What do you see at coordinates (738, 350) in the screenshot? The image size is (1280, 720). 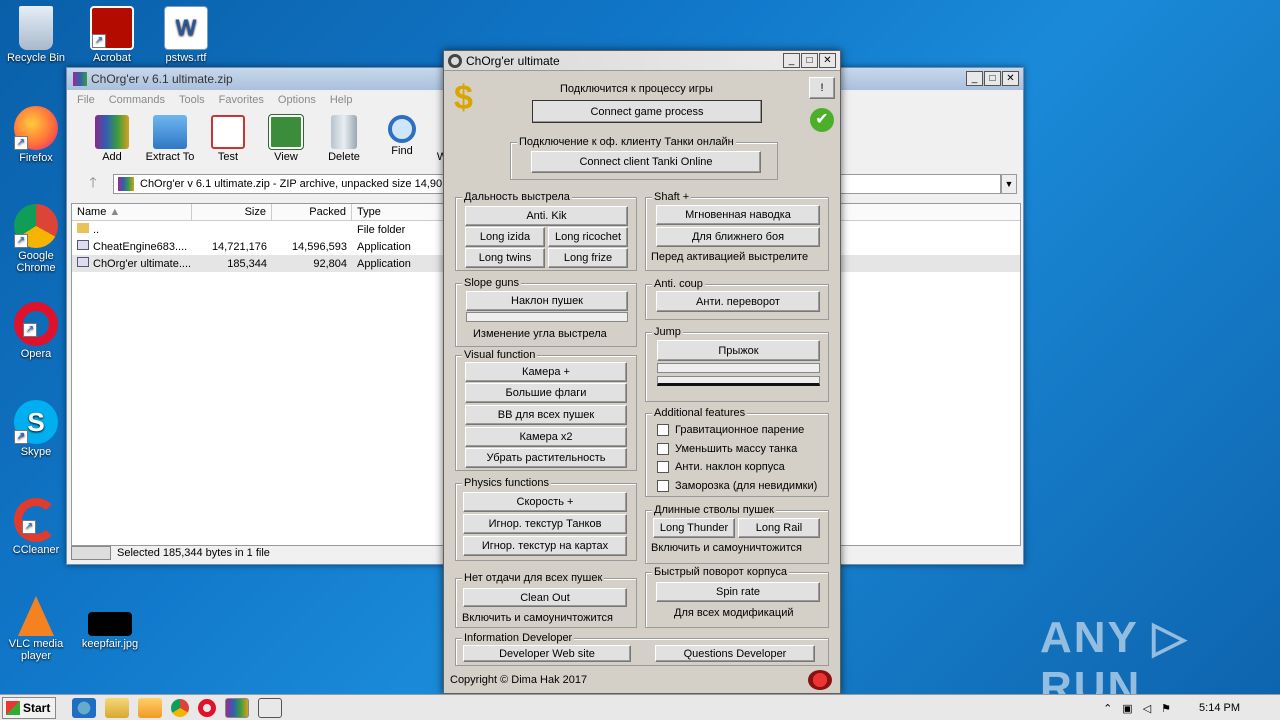 I see `jump-button: Прыжок` at bounding box center [738, 350].